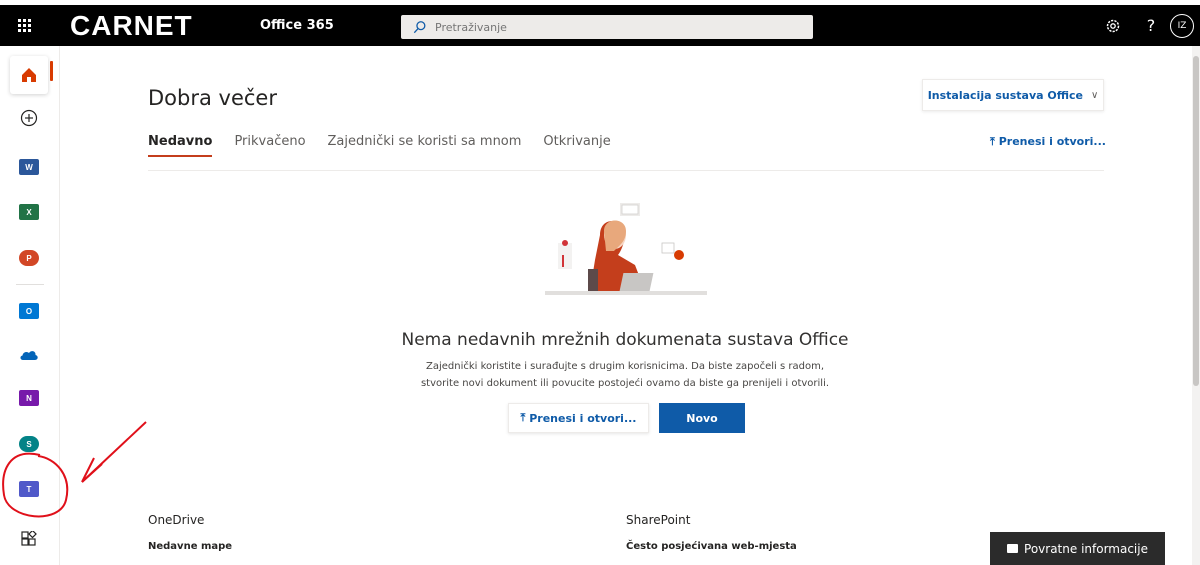  I want to click on feedback-label: Povratne informacije, so click(1086, 548).